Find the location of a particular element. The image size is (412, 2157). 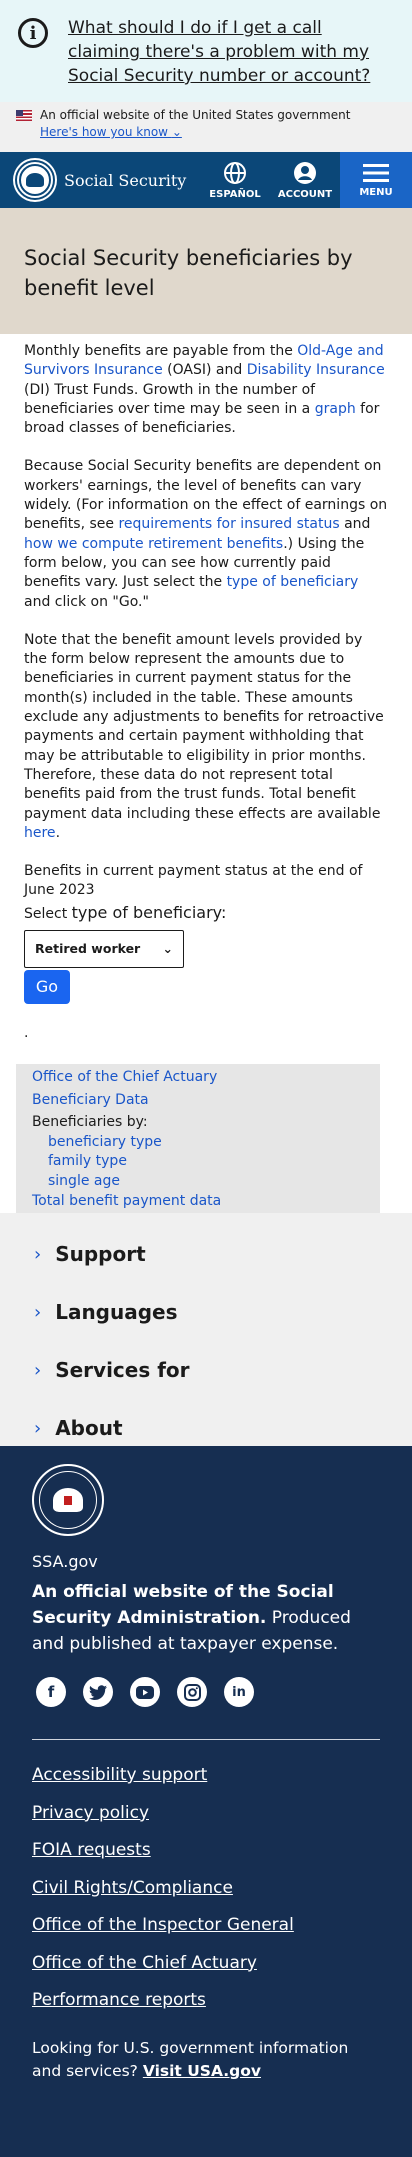

chief-actuary-link: Office of the Chief Actuary is located at coordinates (198, 1078).